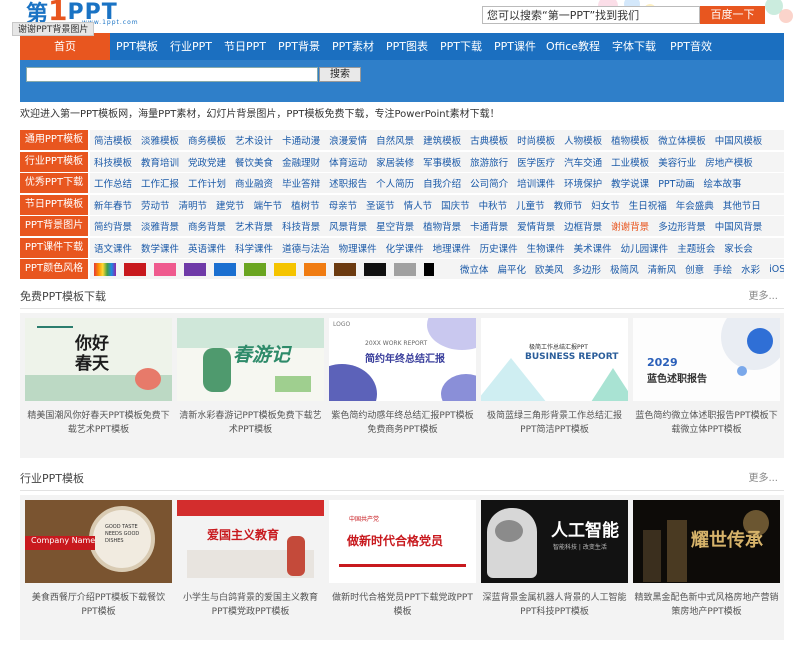  What do you see at coordinates (738, 248) in the screenshot?
I see `category-link: 家长会` at bounding box center [738, 248].